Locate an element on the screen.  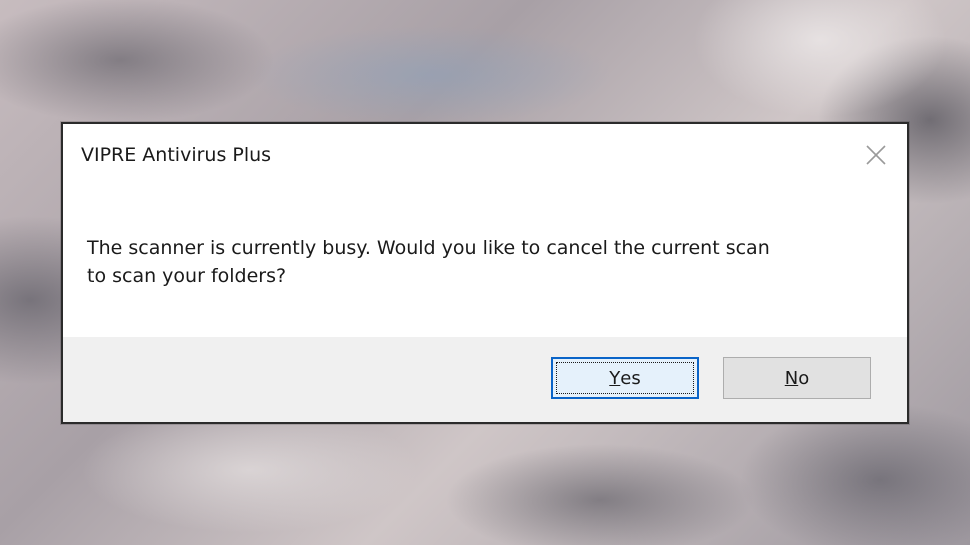
yes-button: Yes is located at coordinates (625, 378).